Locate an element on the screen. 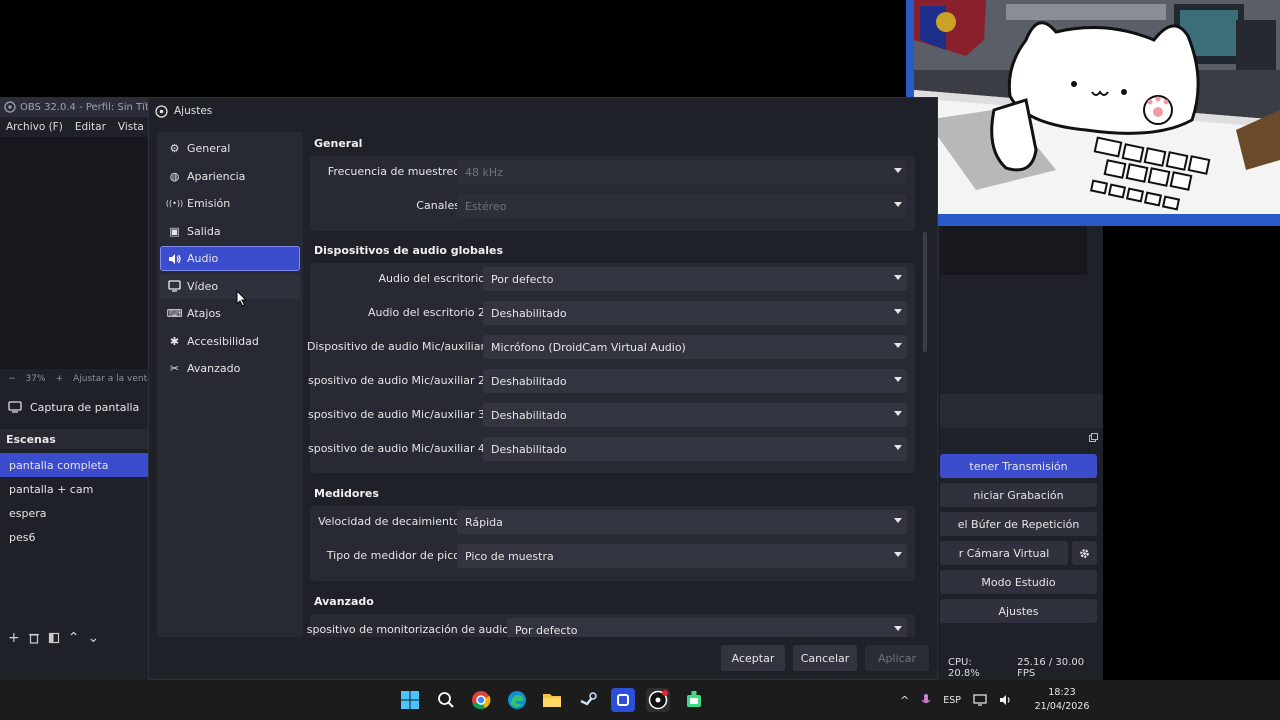 This screenshot has height=720, width=1280. mic-aux-4-select: Deshabilitado is located at coordinates (695, 449).